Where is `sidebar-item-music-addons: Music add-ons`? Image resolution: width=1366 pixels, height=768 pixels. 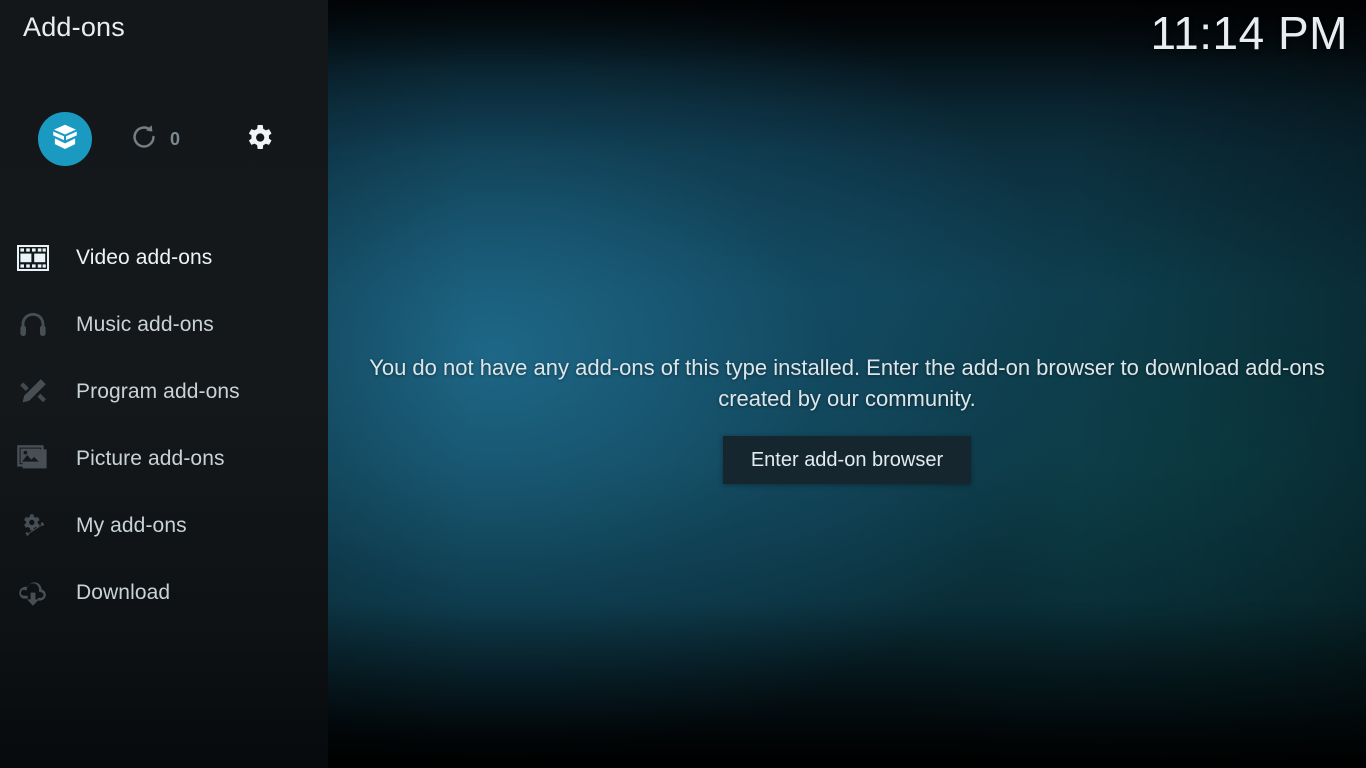
sidebar-item-music-addons: Music add-ons is located at coordinates (164, 324).